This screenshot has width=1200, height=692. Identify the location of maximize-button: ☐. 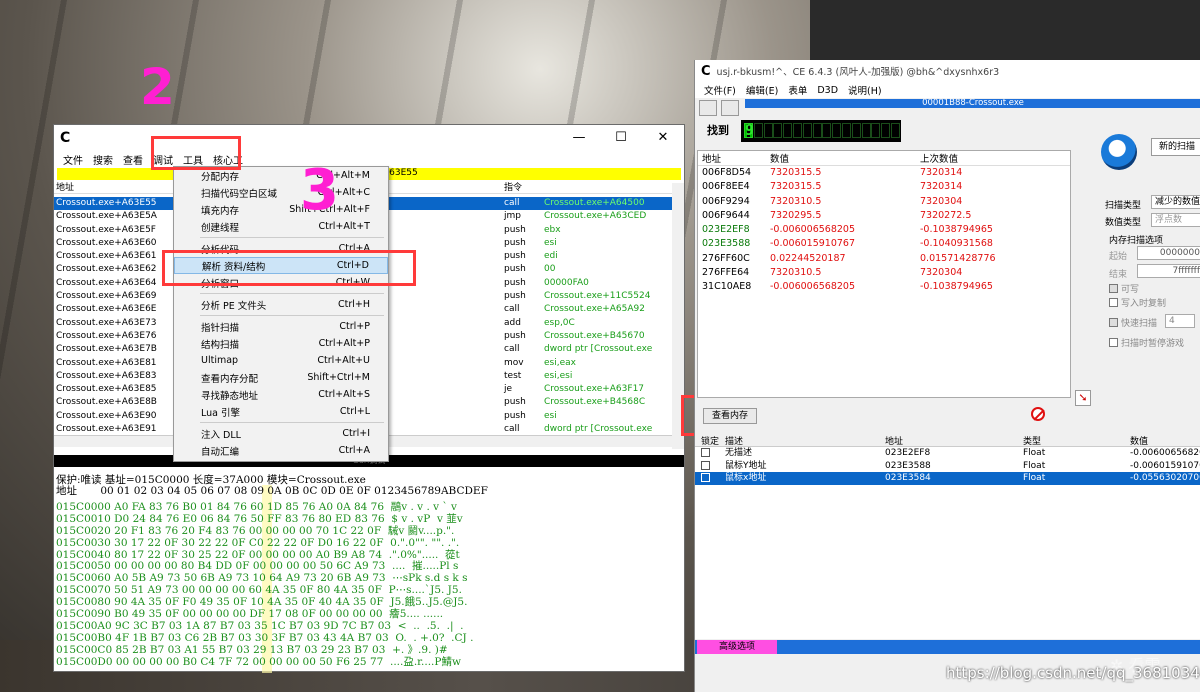
(621, 137).